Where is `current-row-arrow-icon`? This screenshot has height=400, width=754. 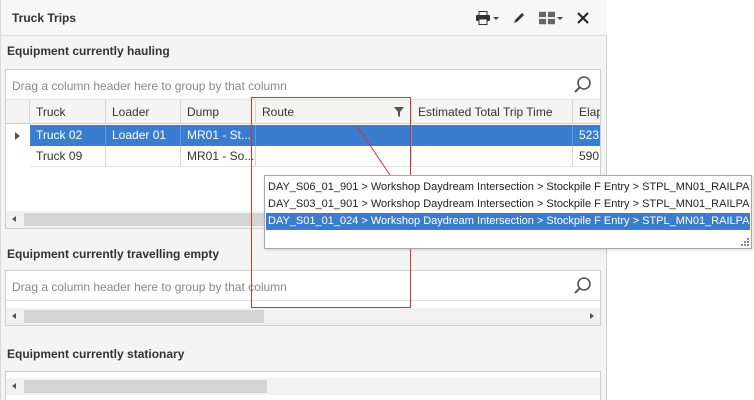
current-row-arrow-icon is located at coordinates (17, 136).